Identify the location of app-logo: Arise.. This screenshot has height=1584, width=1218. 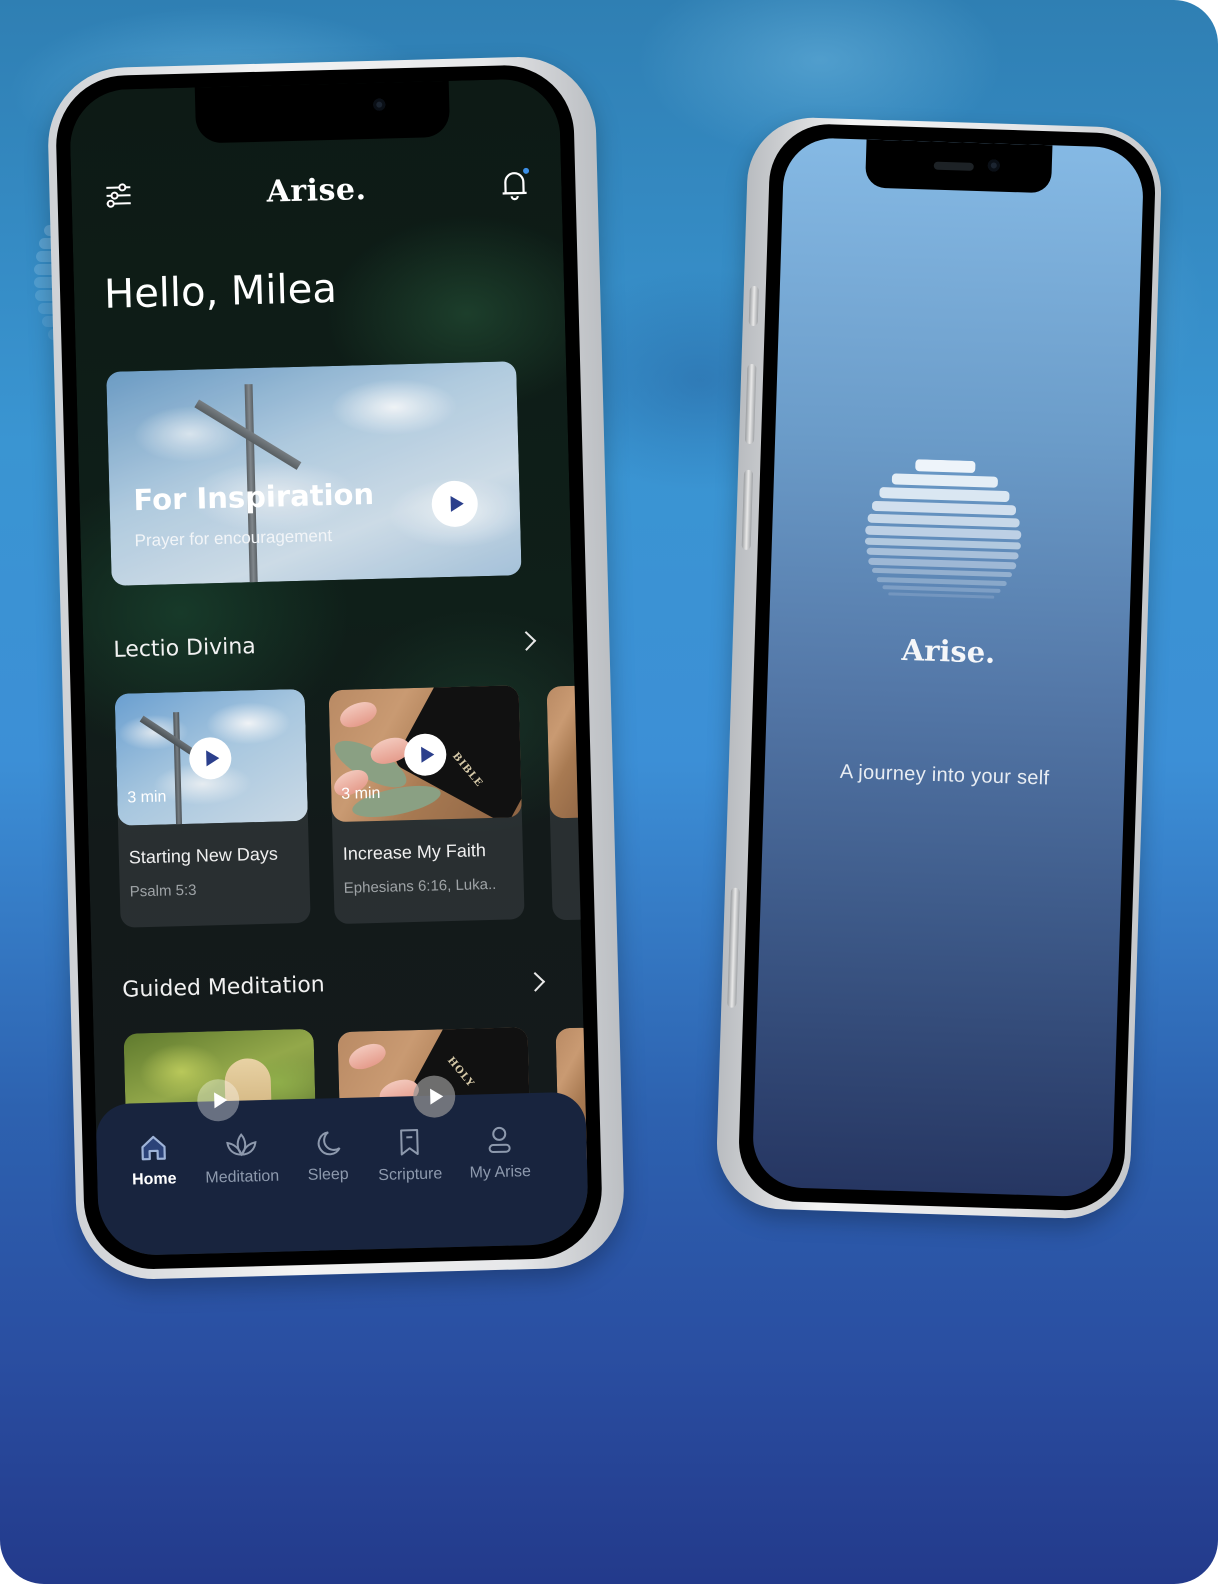
(316, 190).